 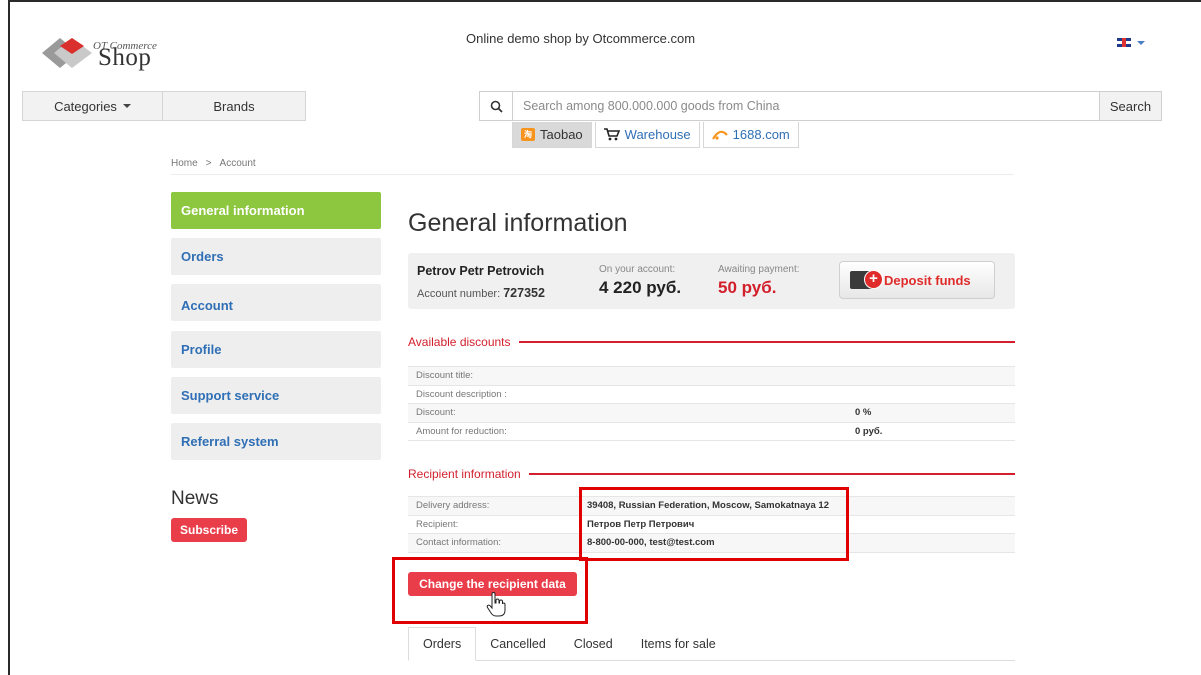 I want to click on sidebar-item-label: Orders, so click(x=202, y=256).